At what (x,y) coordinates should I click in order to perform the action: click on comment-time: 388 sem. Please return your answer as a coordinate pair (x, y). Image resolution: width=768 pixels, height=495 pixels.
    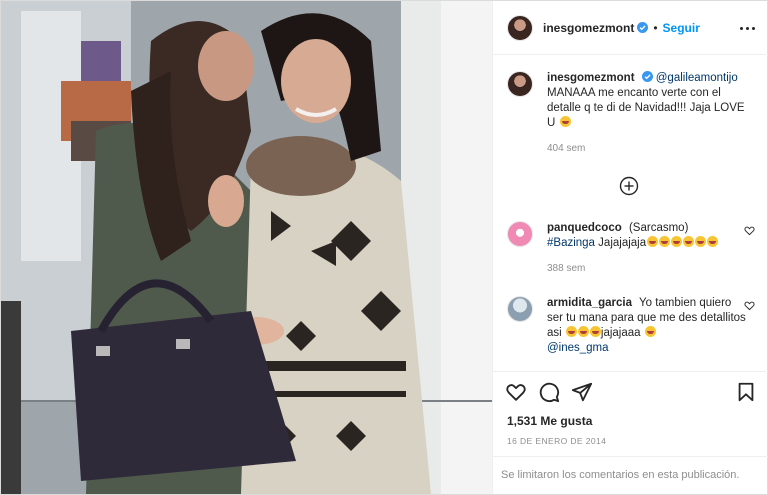
    Looking at the image, I should click on (647, 268).